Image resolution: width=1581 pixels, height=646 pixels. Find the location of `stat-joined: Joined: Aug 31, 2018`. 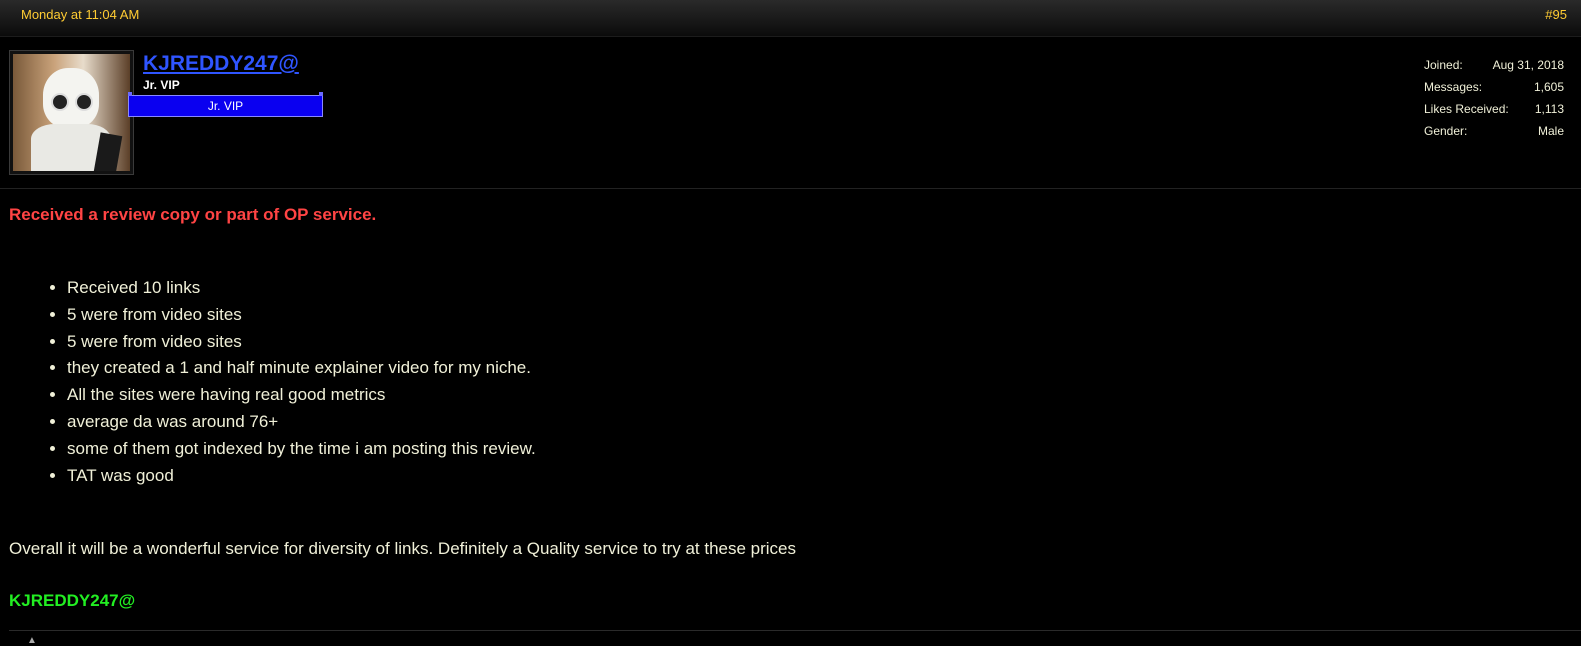

stat-joined: Joined: Aug 31, 2018 is located at coordinates (1494, 69).